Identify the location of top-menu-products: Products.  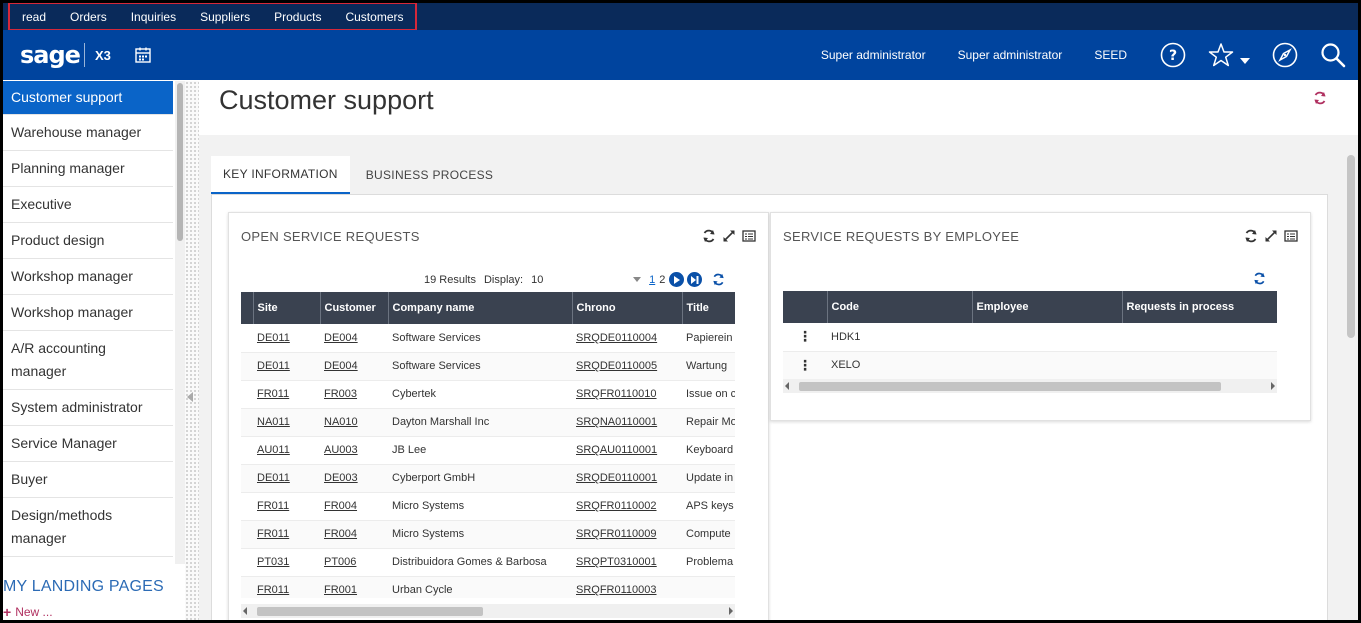
(297, 17).